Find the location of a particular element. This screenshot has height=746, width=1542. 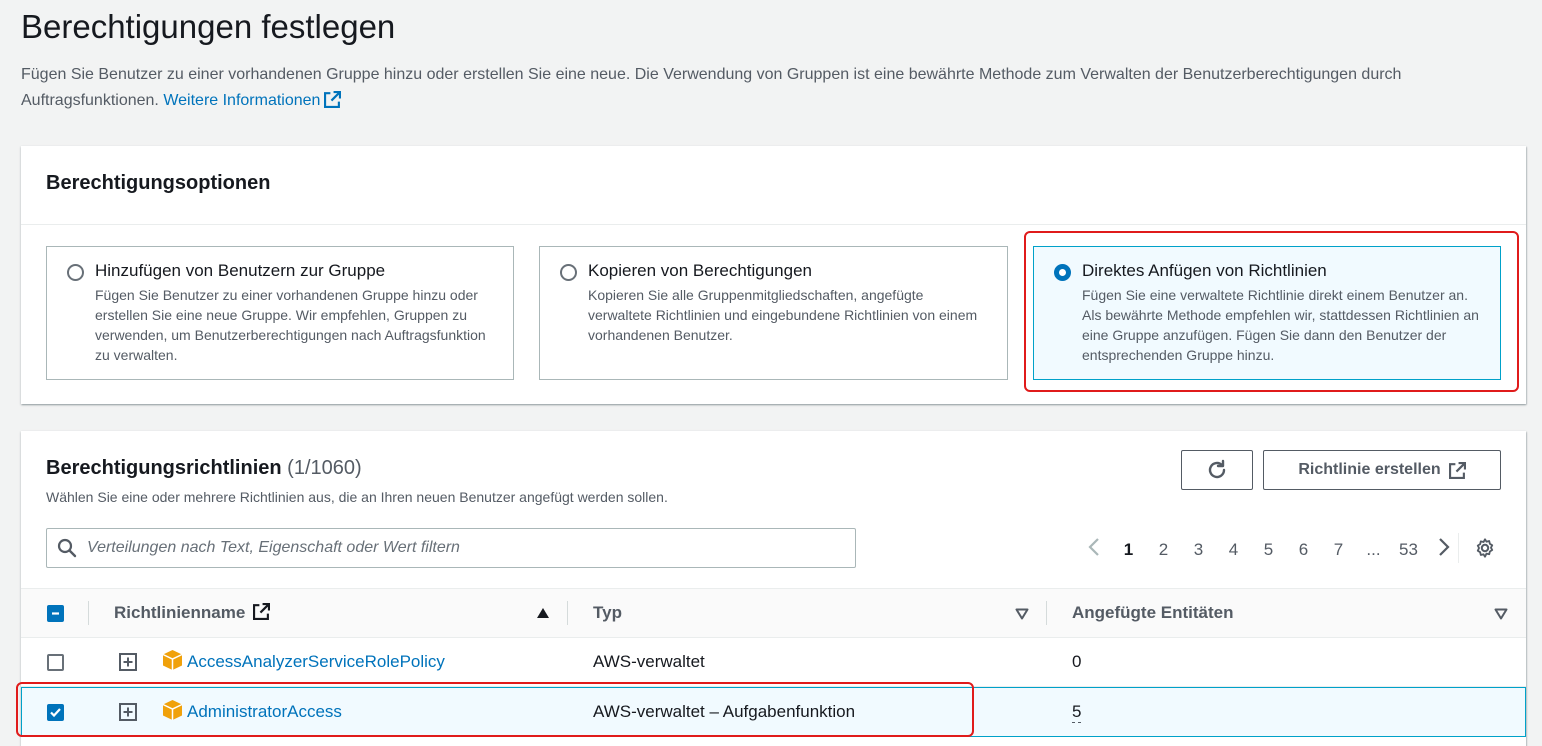

page-4: 4 is located at coordinates (1233, 550).